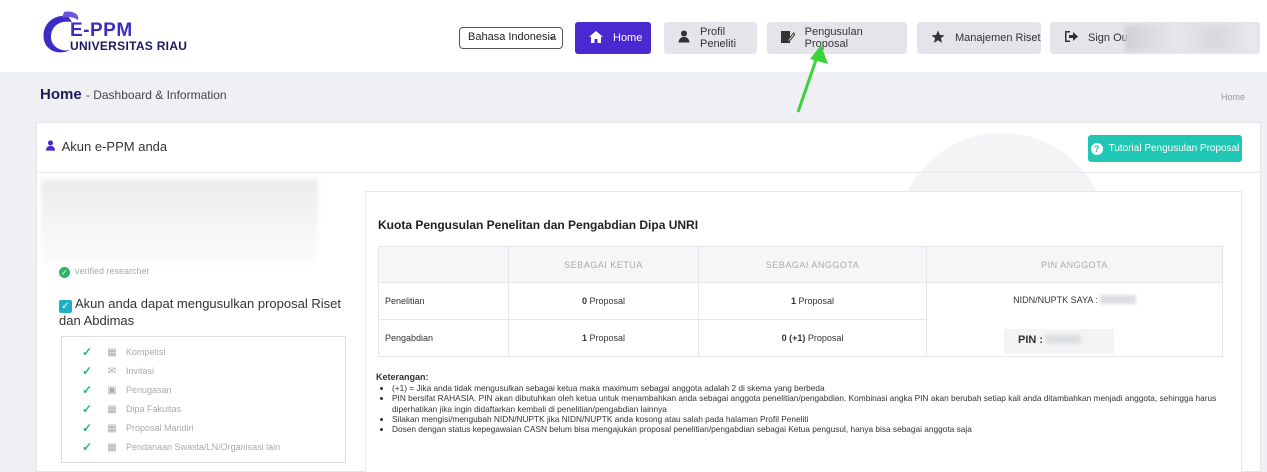 The image size is (1267, 472). Describe the element at coordinates (1031, 340) in the screenshot. I see `pin-label: PIN :` at that location.